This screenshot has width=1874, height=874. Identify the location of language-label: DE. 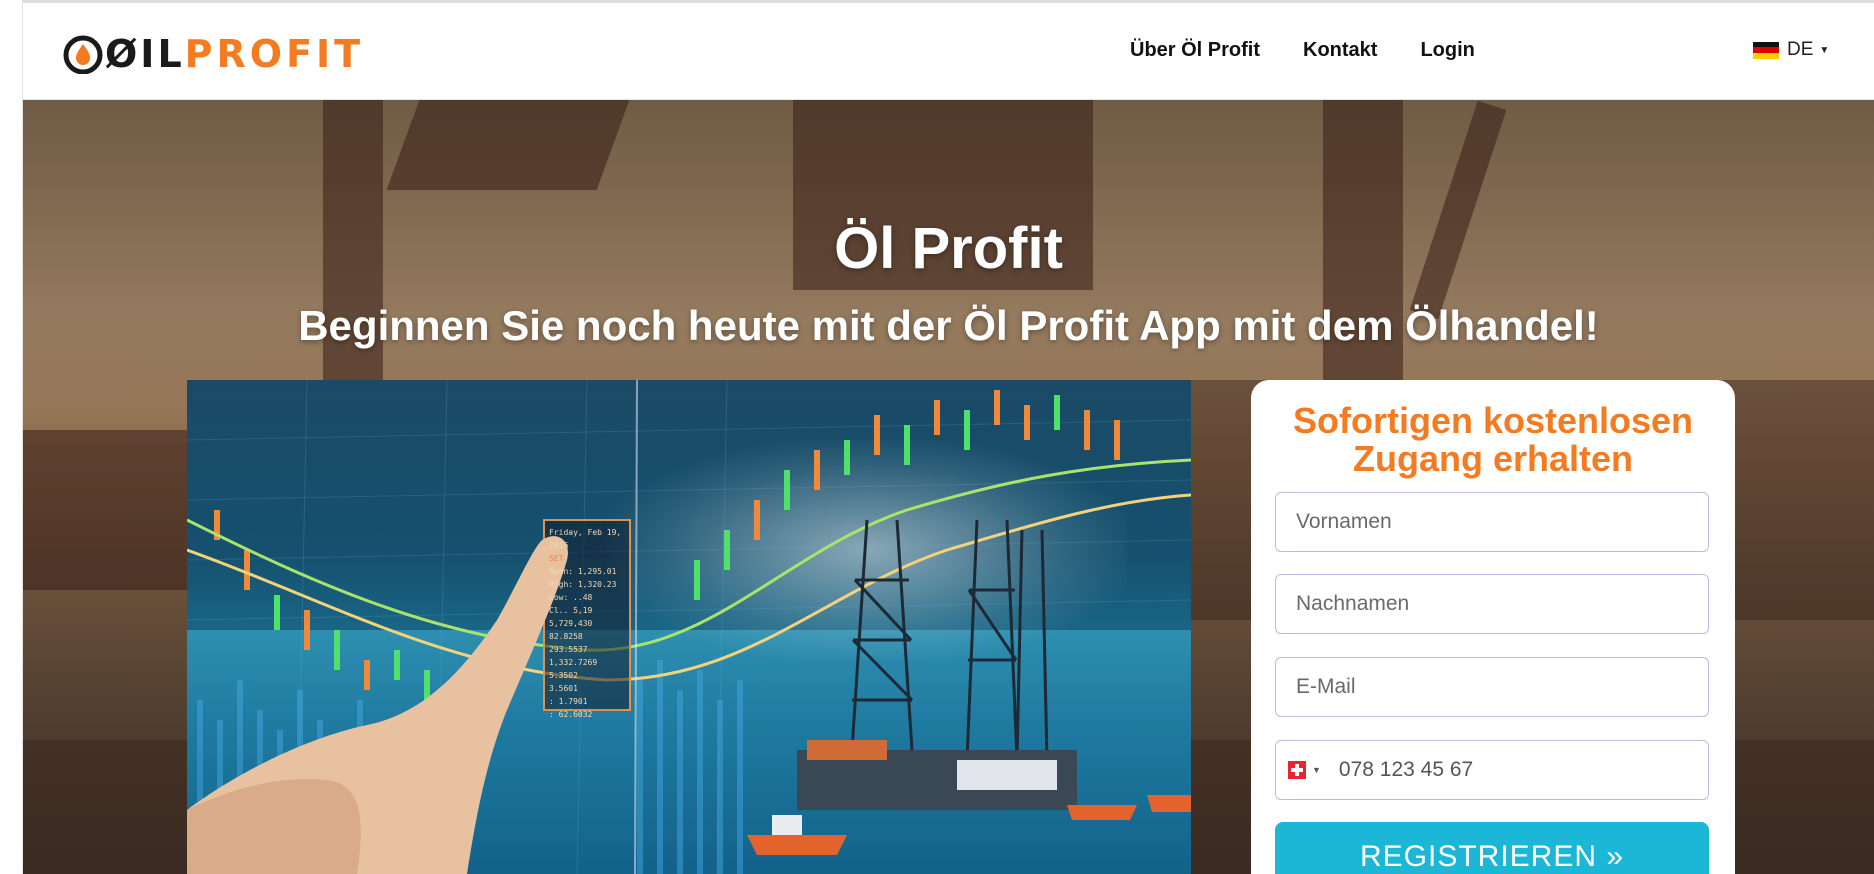
(1800, 49).